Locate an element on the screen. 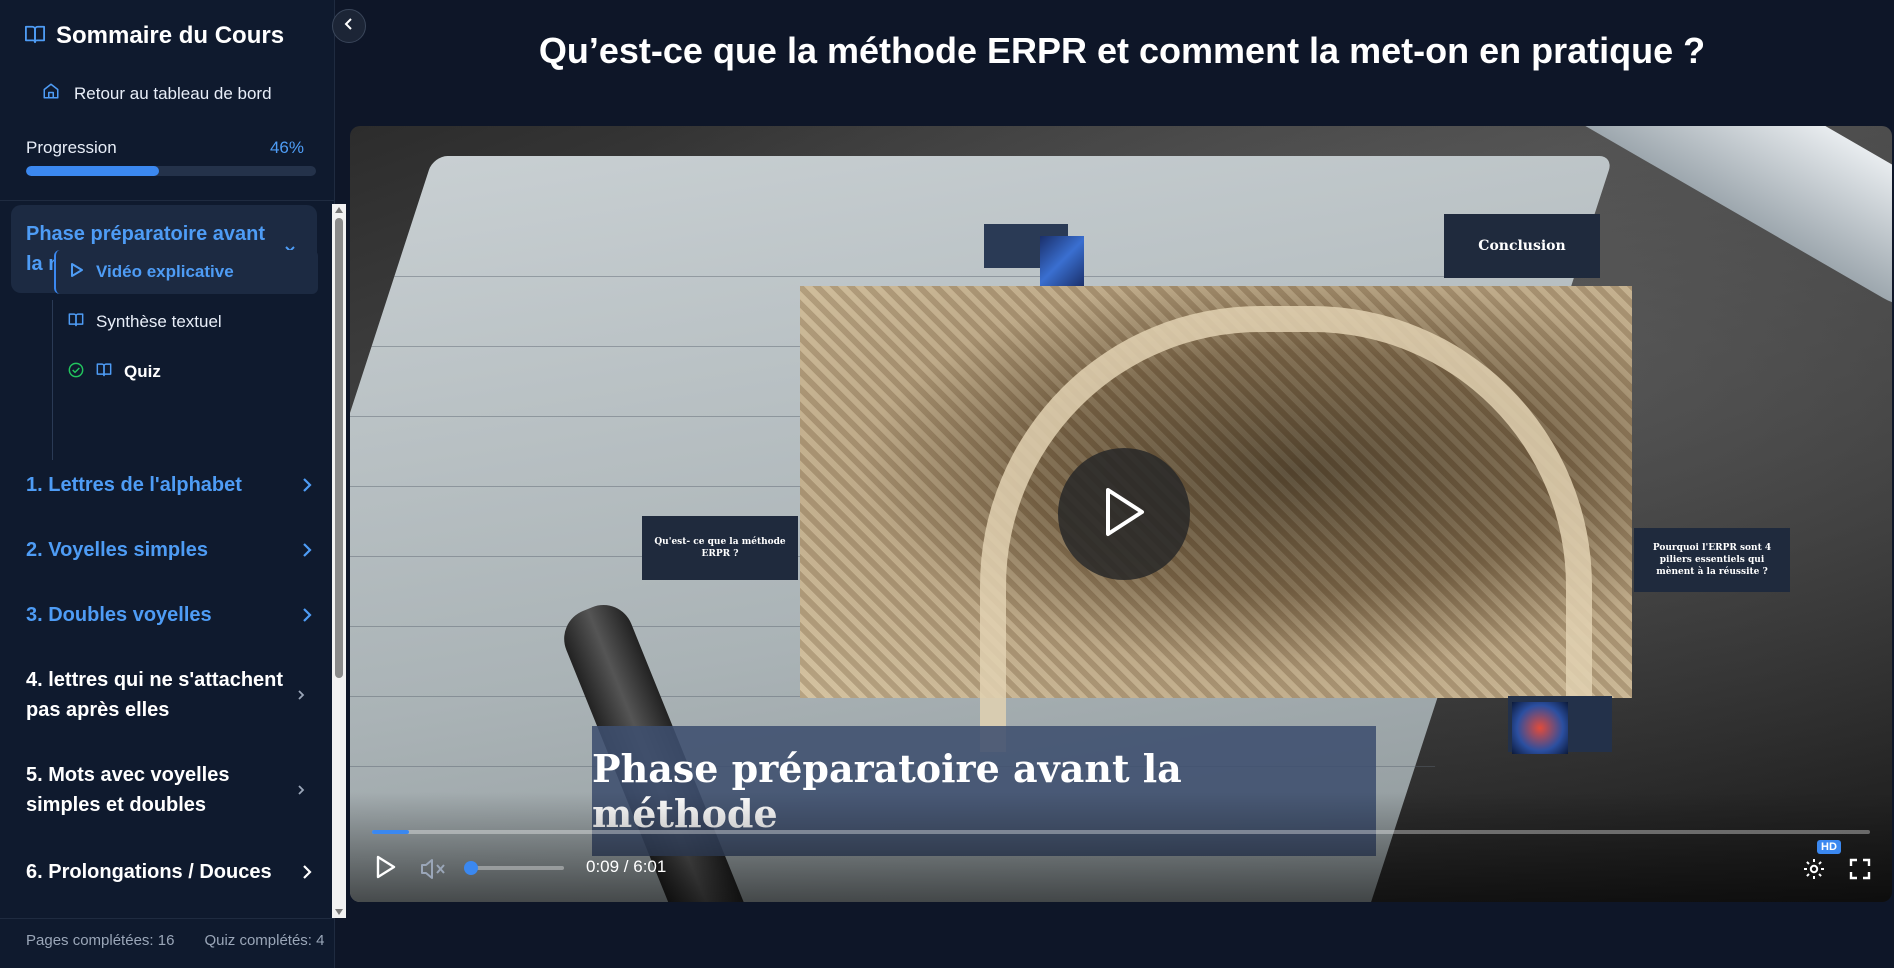 This screenshot has height=968, width=1894. brain-image is located at coordinates (1540, 728).